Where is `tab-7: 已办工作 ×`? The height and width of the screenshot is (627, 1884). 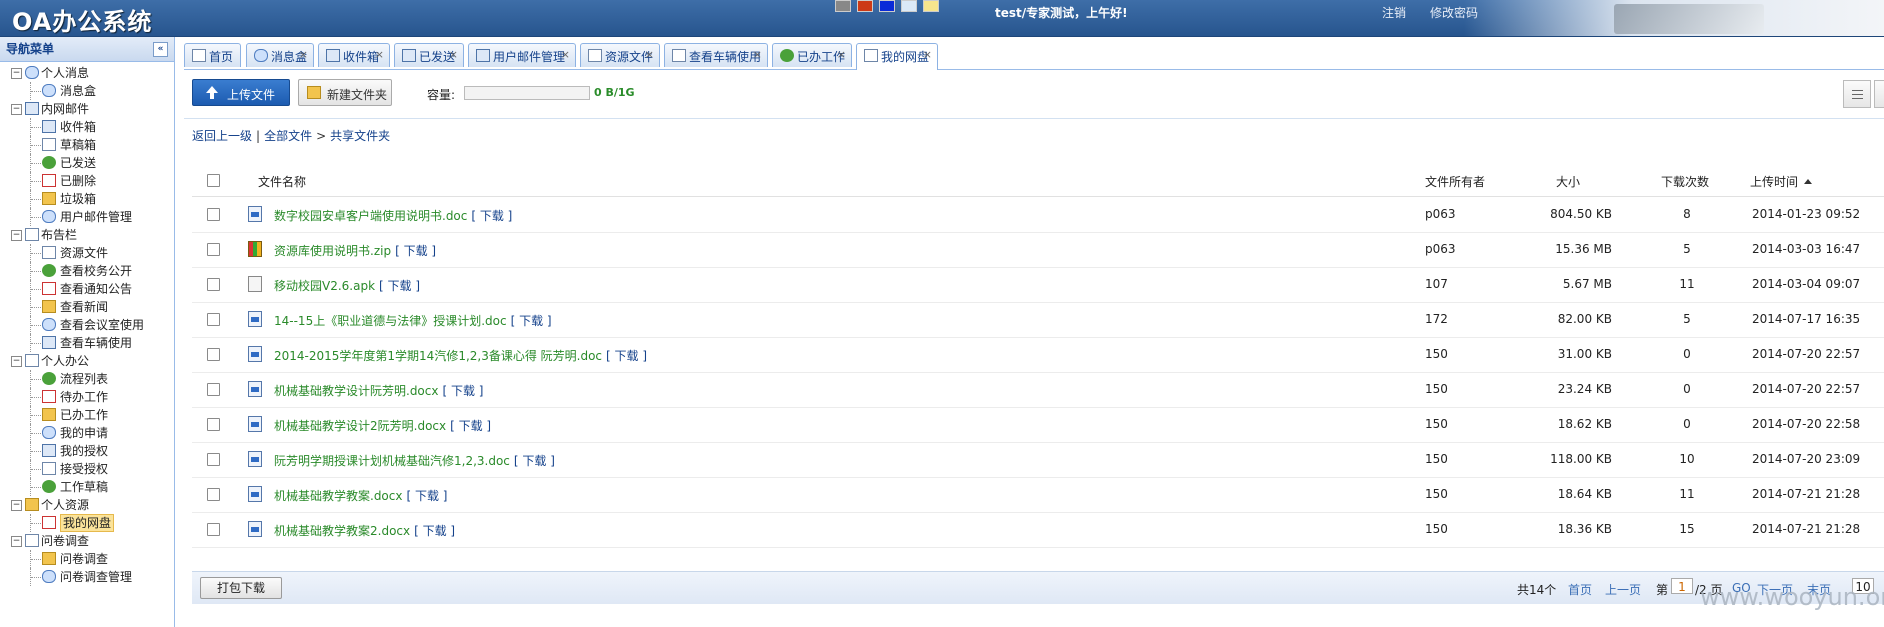
tab-7: 已办工作 × is located at coordinates (812, 55).